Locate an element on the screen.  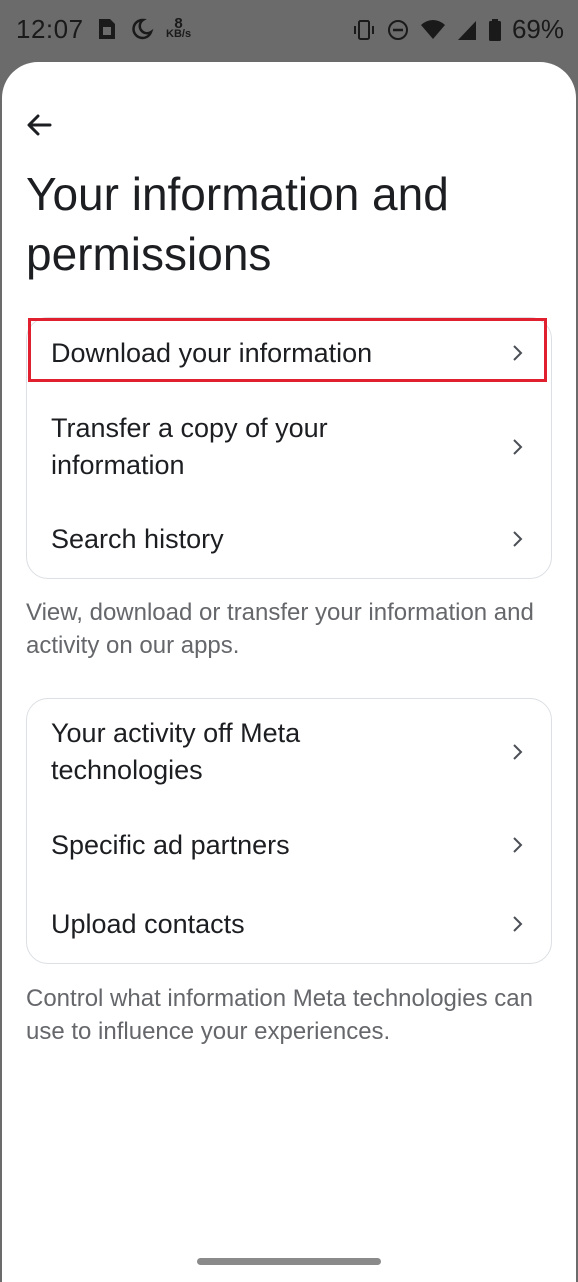
status-bar: 12:07 8 KB/s 69% is located at coordinates (289, 32).